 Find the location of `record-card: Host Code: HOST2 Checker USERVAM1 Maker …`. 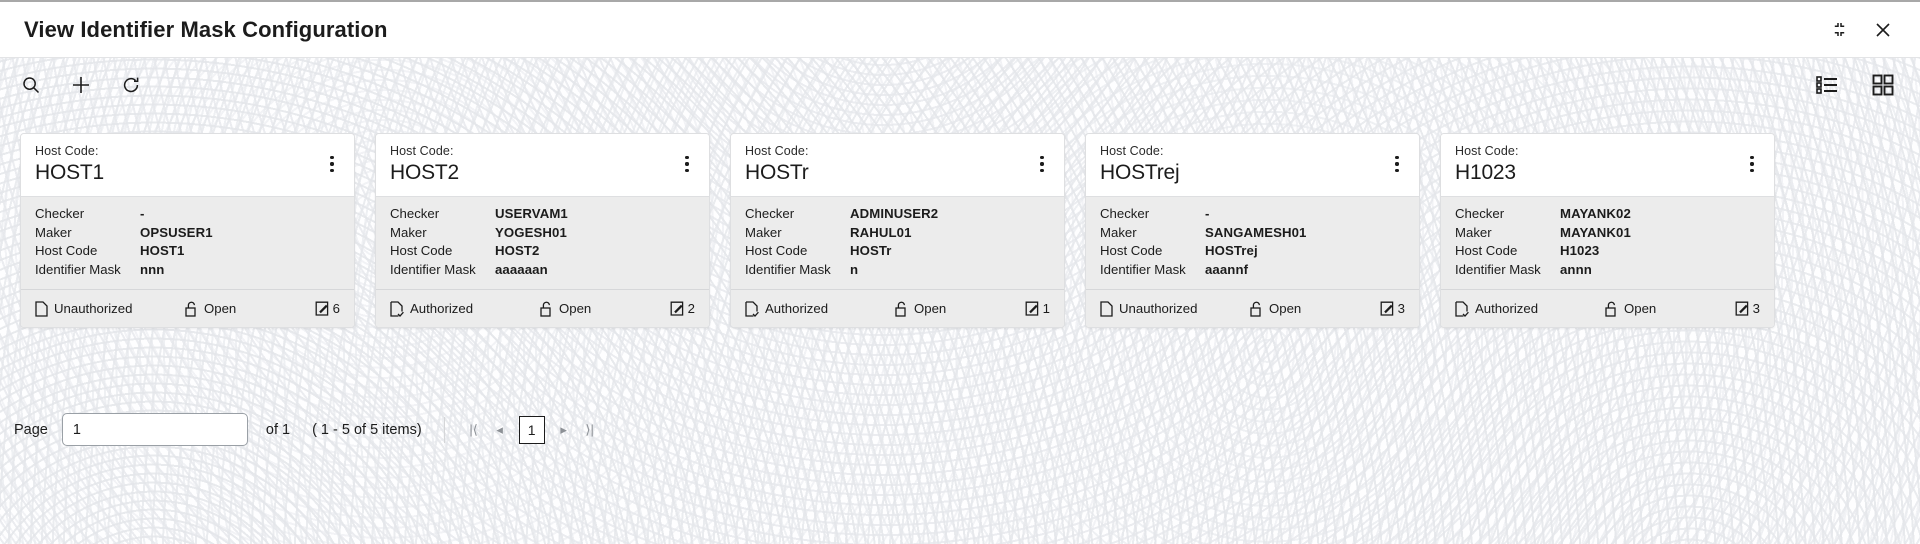

record-card: Host Code: HOST2 Checker USERVAM1 Maker … is located at coordinates (542, 230).